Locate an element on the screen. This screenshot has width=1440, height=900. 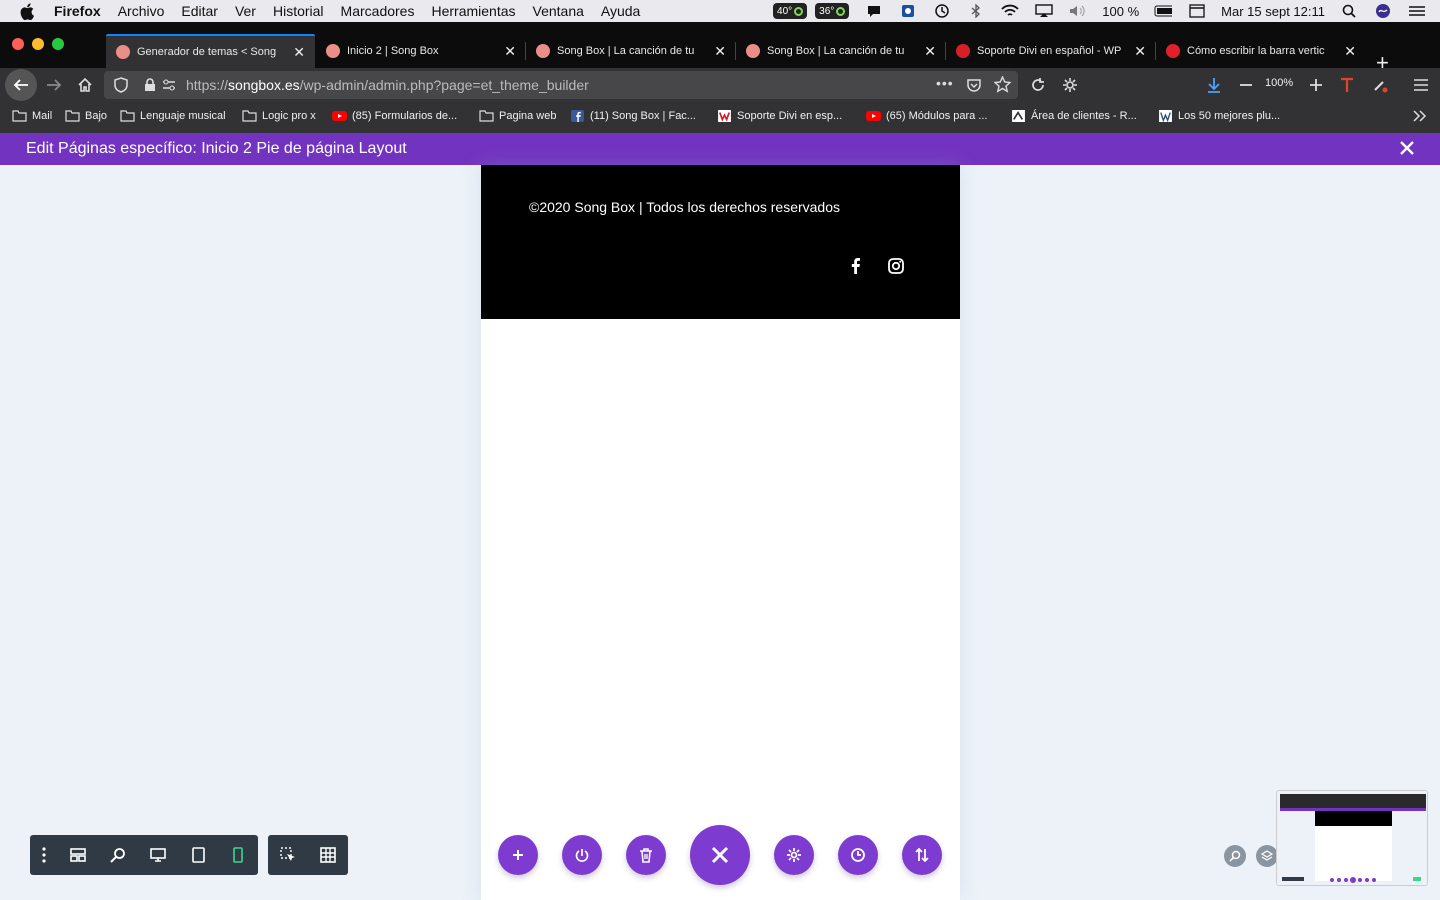
color-picker-extension-icon is located at coordinates (1380, 85).